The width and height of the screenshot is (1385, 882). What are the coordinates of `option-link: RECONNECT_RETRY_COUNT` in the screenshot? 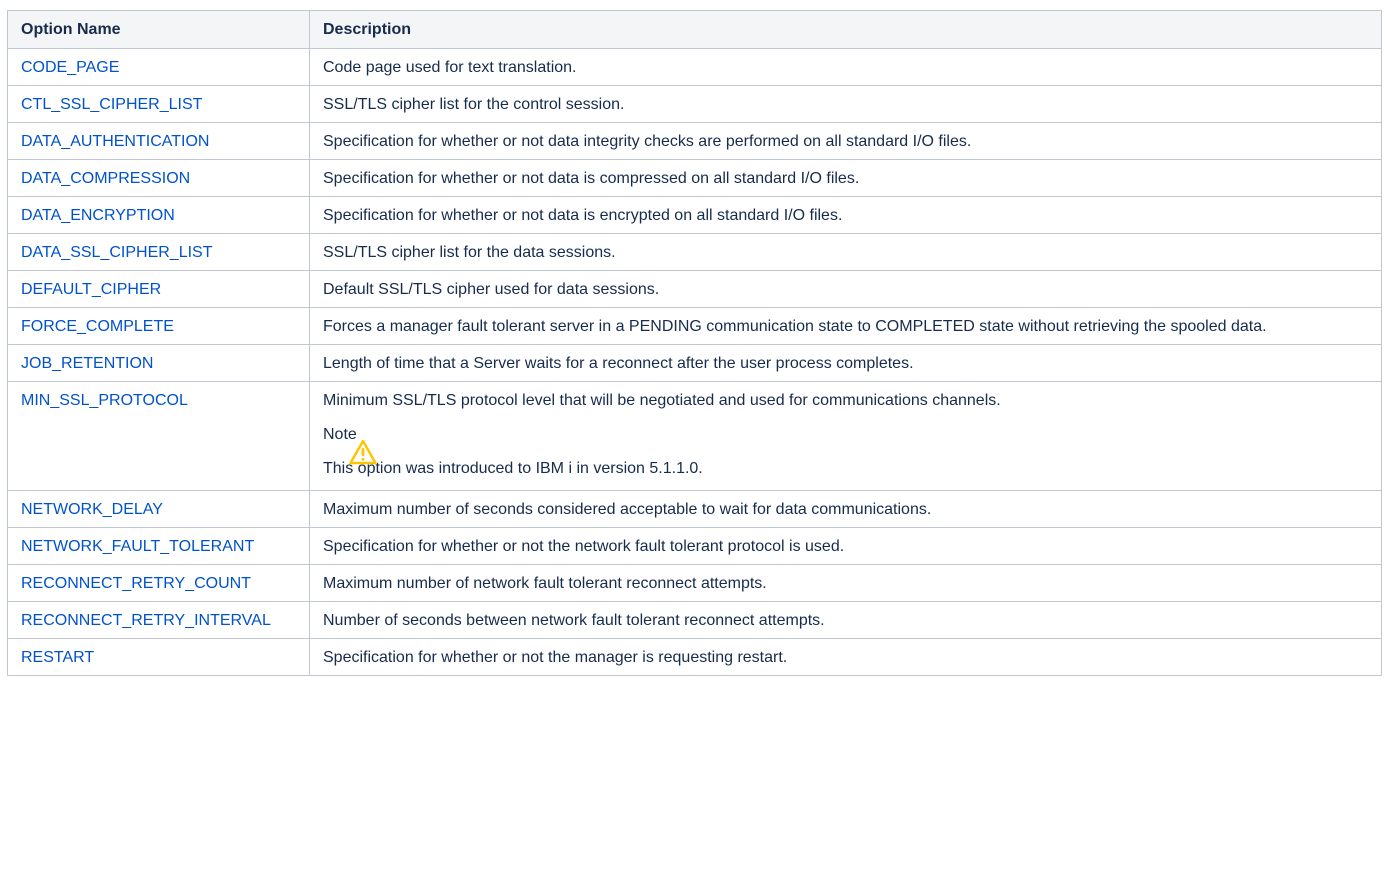 It's located at (136, 583).